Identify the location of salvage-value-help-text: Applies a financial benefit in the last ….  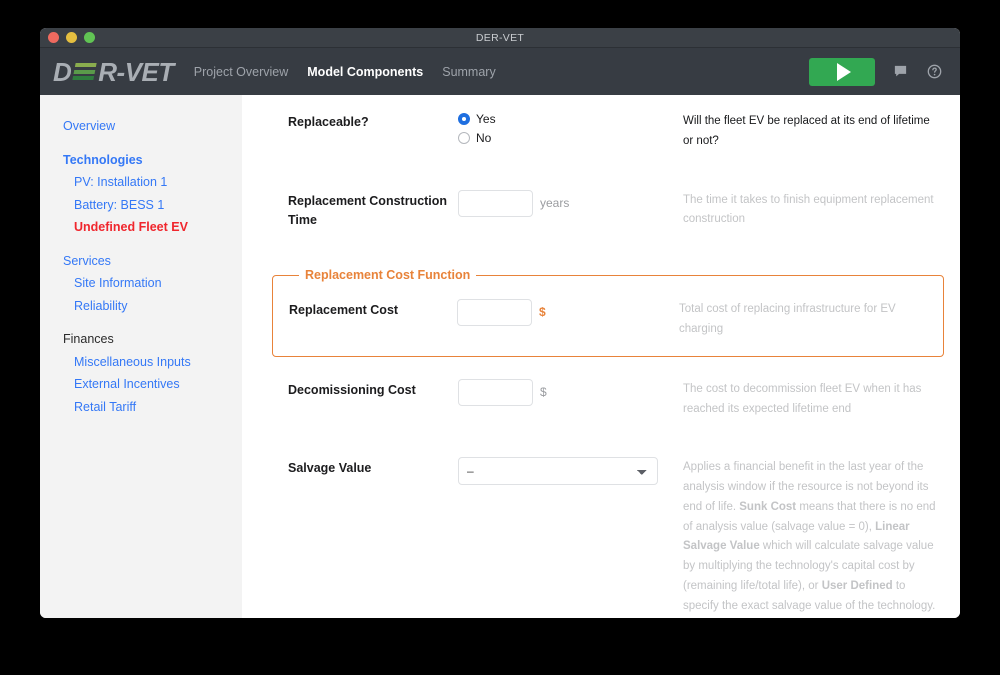
(809, 536).